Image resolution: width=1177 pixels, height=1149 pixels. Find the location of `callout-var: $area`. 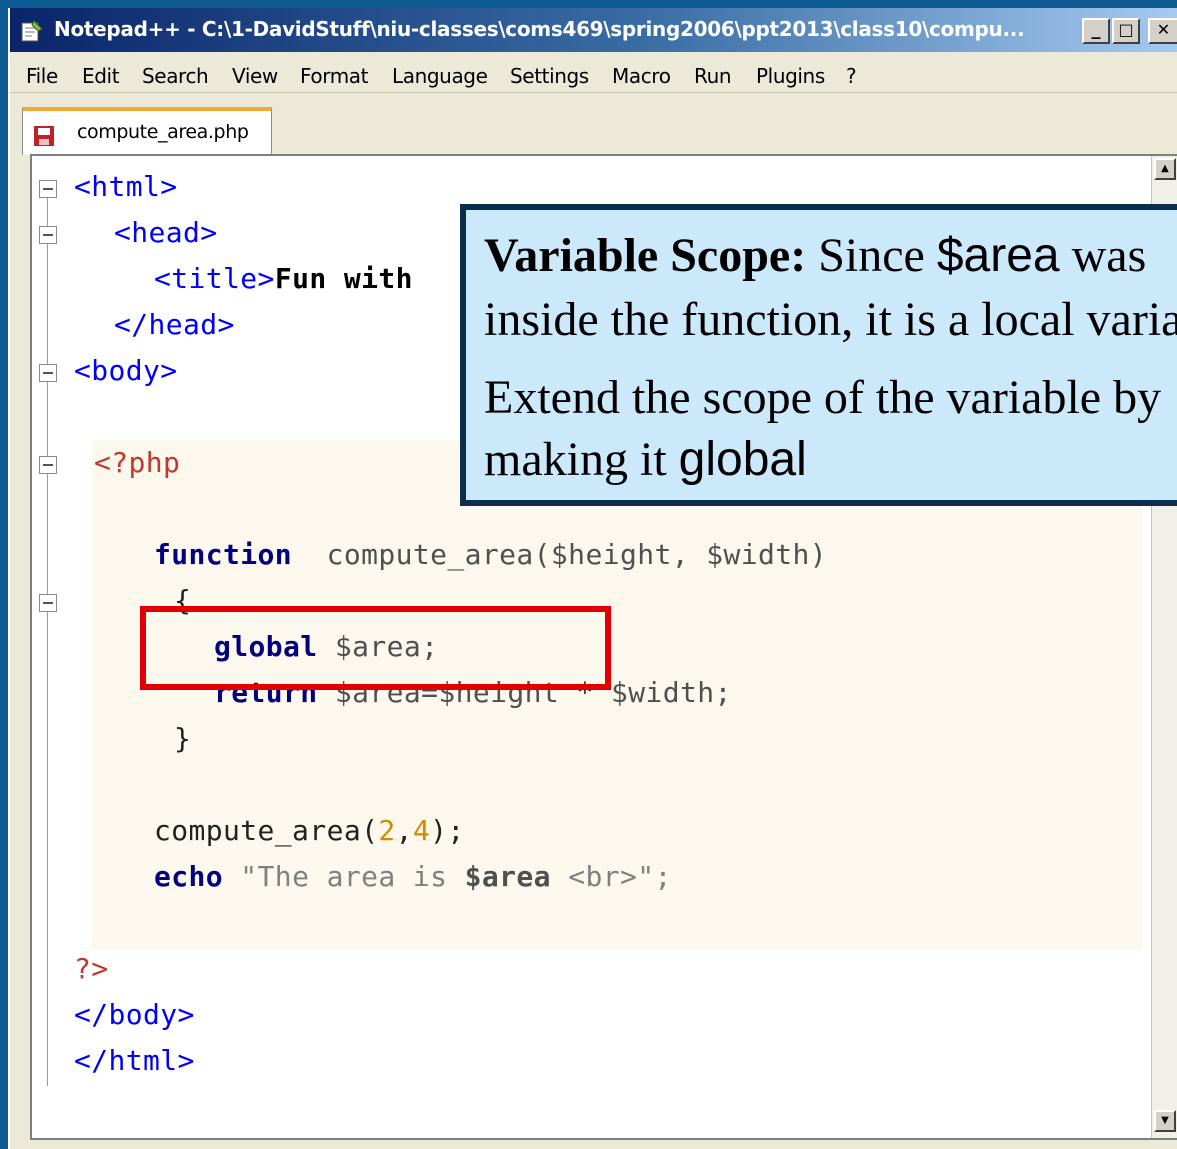

callout-var: $area is located at coordinates (998, 255).